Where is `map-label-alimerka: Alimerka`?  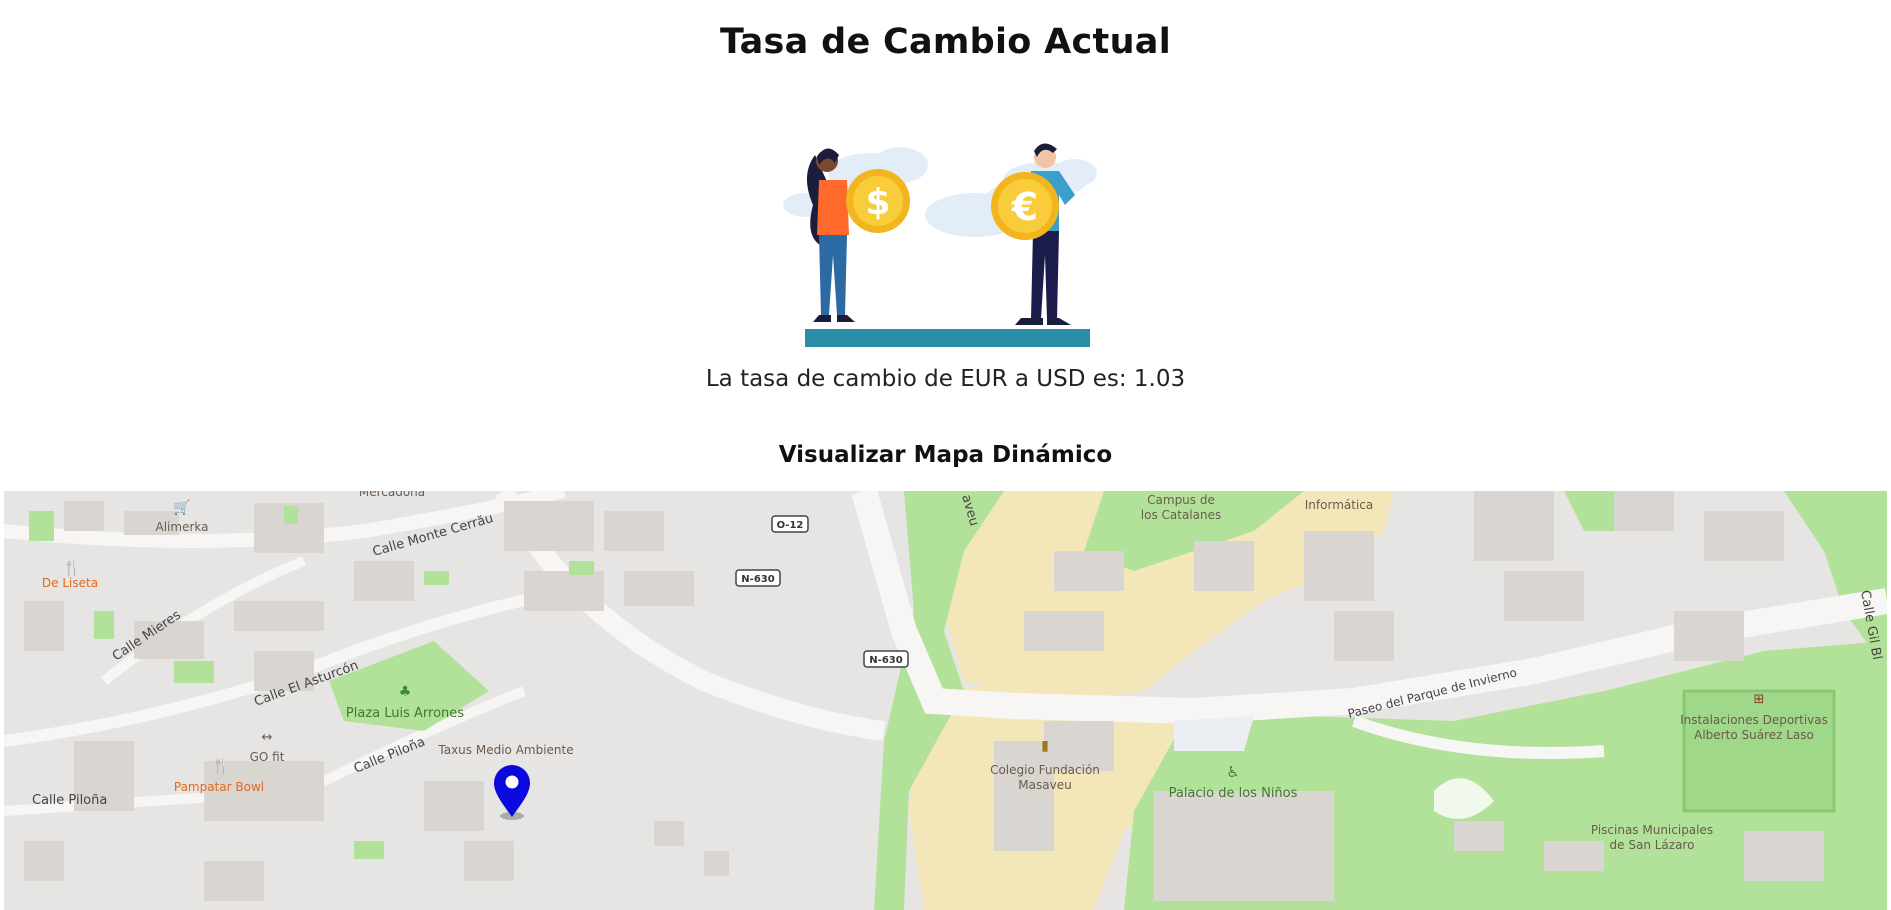
map-label-alimerka: Alimerka is located at coordinates (182, 527).